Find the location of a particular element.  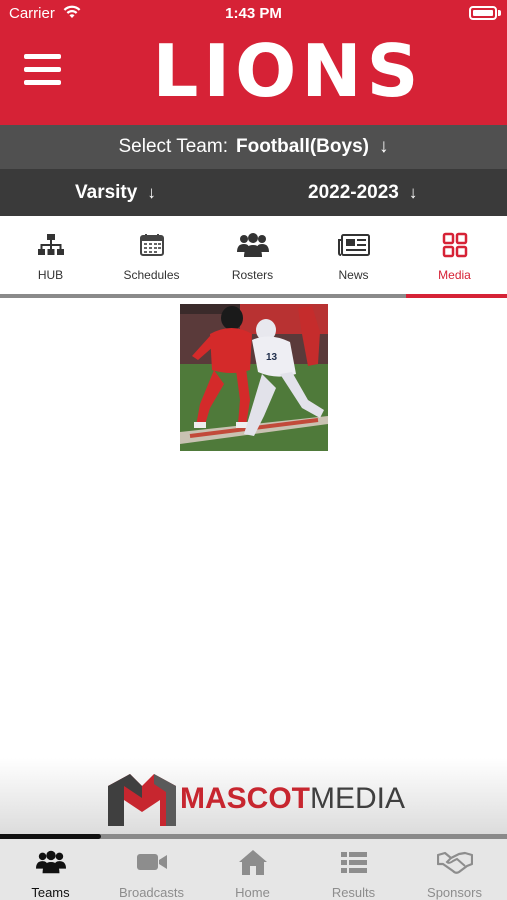

nav-sponsors: Sponsors is located at coordinates (454, 869).